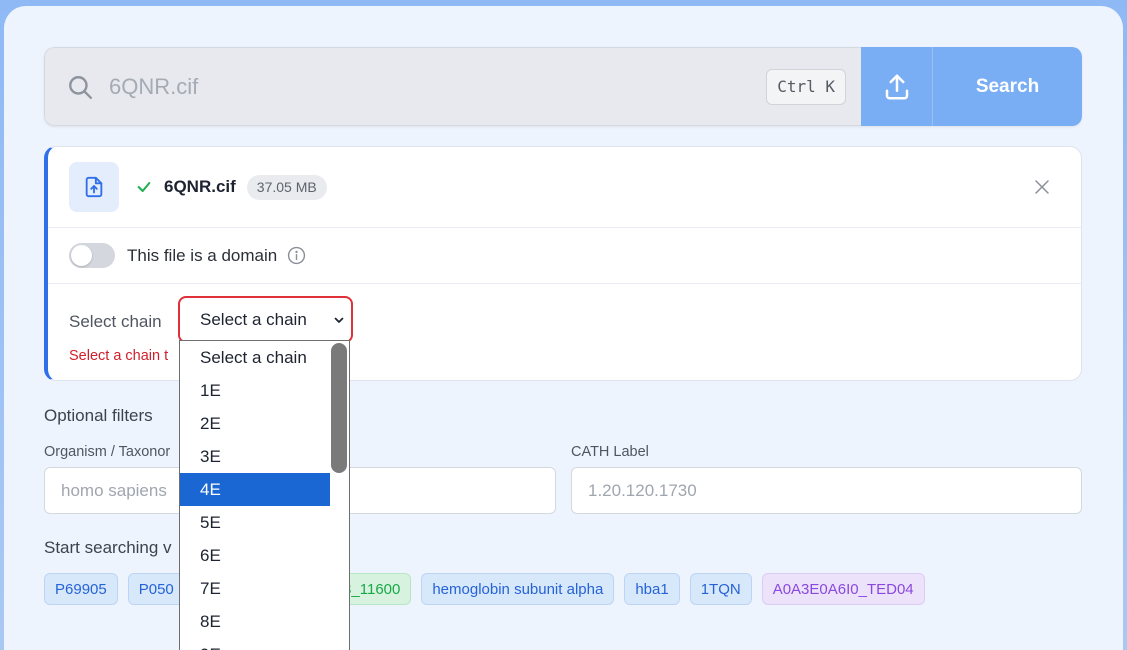 This screenshot has height=650, width=1127. What do you see at coordinates (98, 415) in the screenshot?
I see `optional-filters-title: Optional filters` at bounding box center [98, 415].